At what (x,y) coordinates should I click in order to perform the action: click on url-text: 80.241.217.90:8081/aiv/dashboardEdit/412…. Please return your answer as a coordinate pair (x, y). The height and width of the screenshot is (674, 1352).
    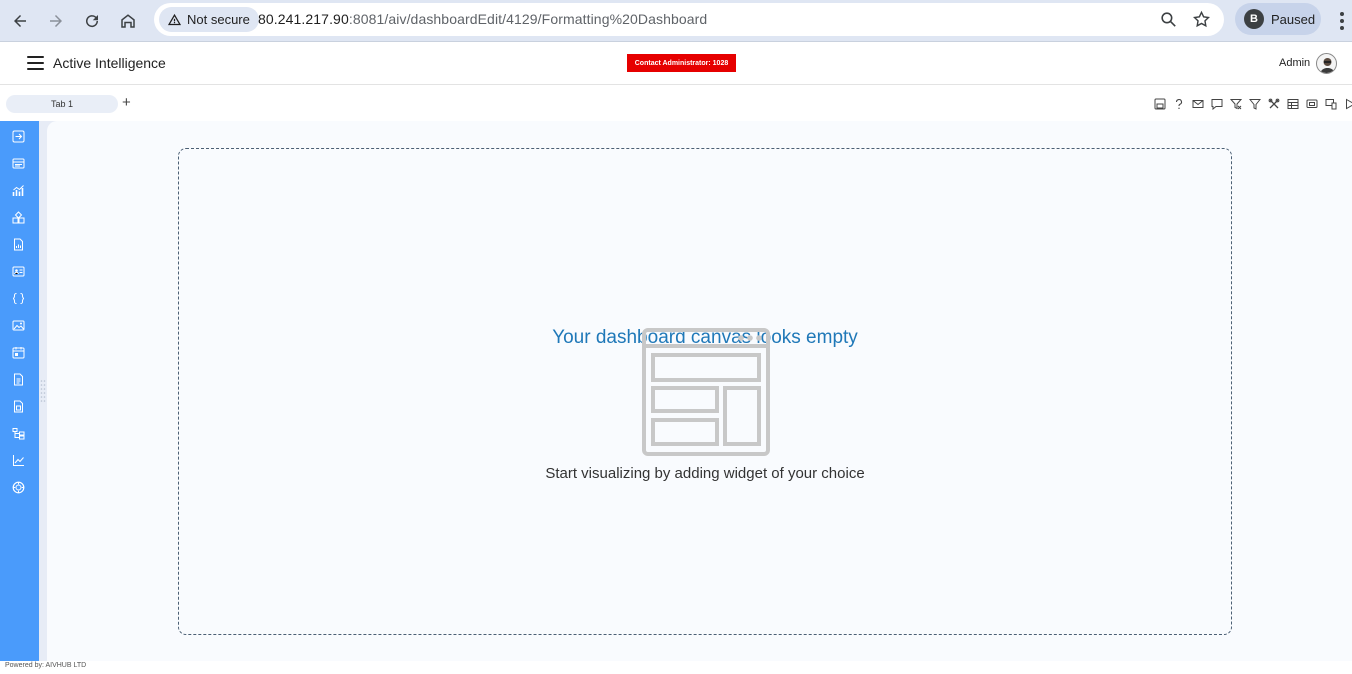
    Looking at the image, I should click on (482, 19).